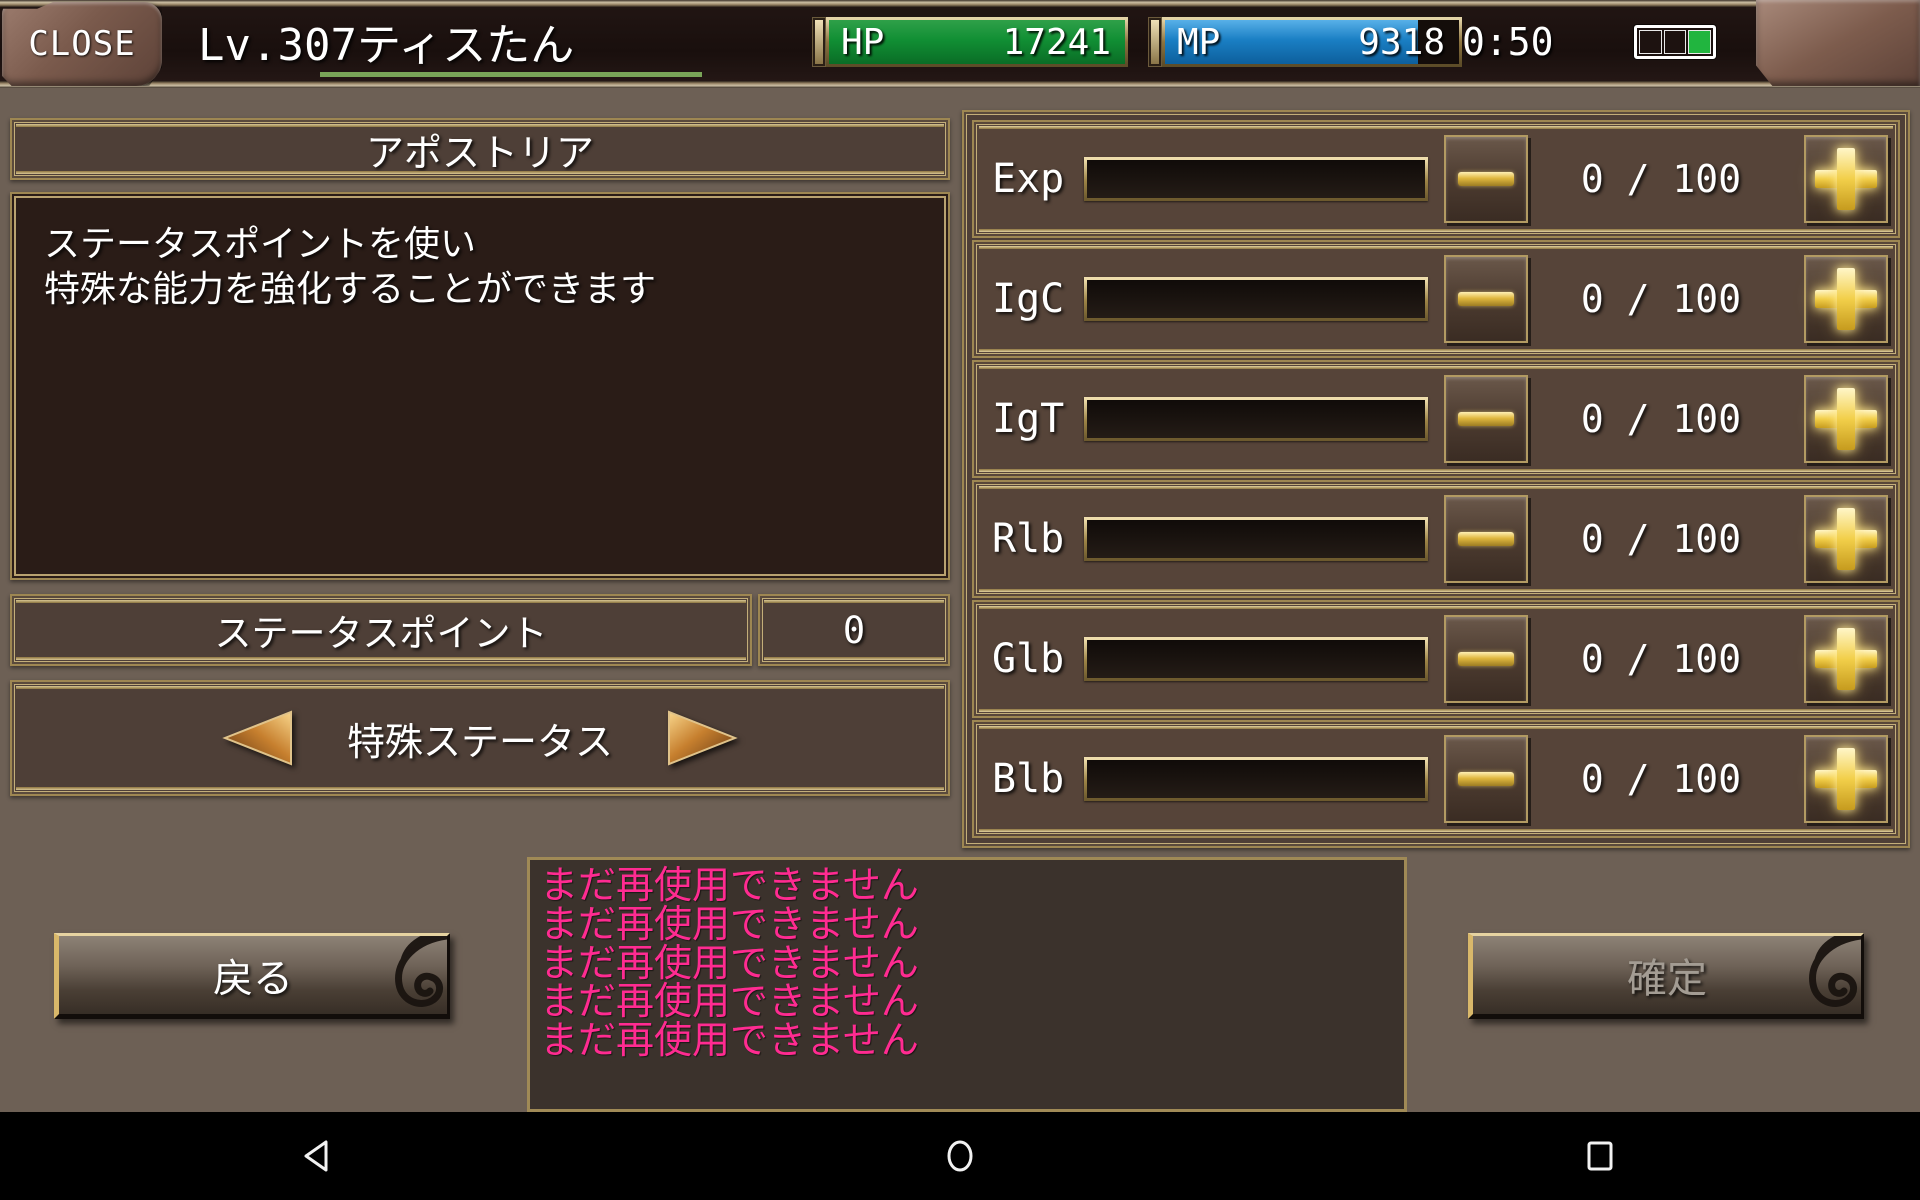 The image size is (1920, 1200). Describe the element at coordinates (1401, 42) in the screenshot. I see `mp-value: 9318` at that location.